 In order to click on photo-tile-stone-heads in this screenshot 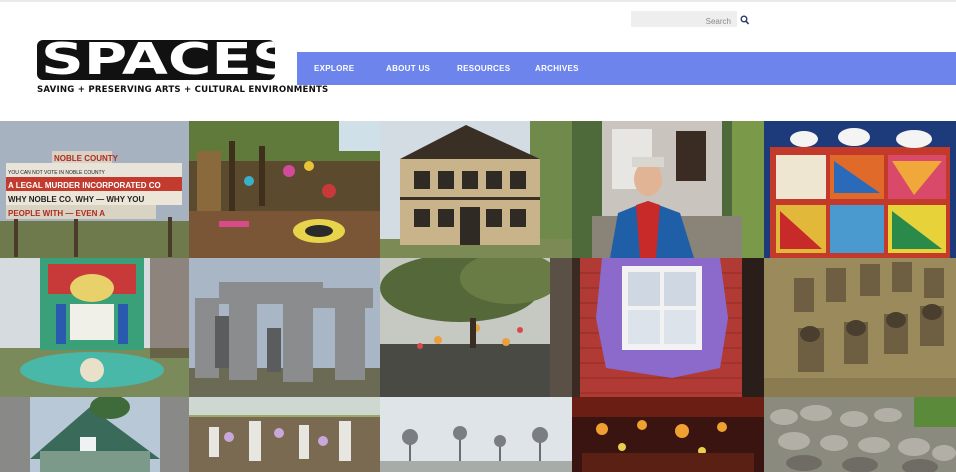, I will do `click(860, 327)`.